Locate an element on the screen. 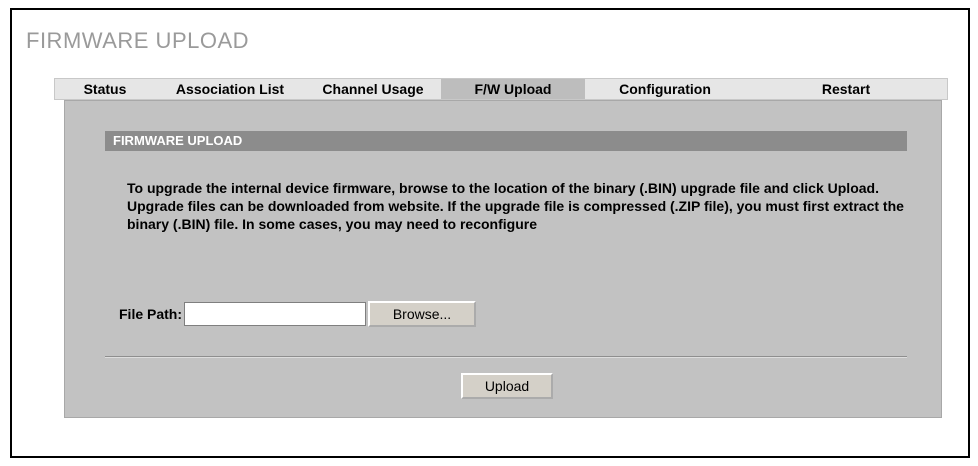 The height and width of the screenshot is (466, 978). page-title: FIRMWARE UPLOAD is located at coordinates (138, 40).